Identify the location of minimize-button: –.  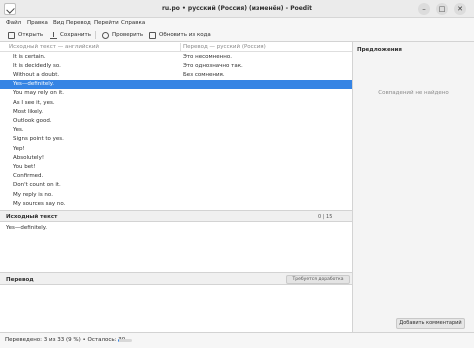
(424, 9).